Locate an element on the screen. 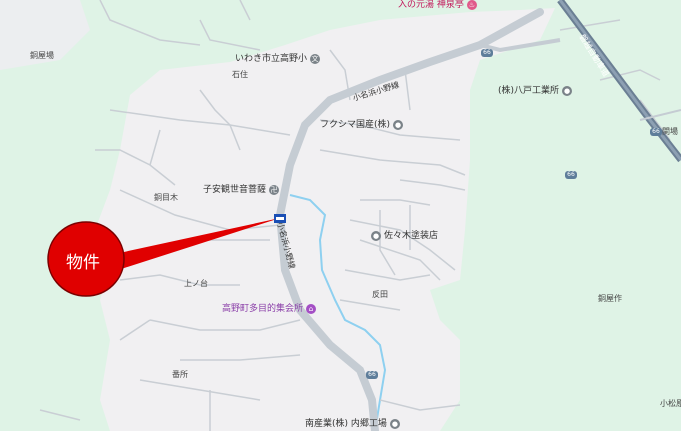  poi-sasaki: ● 佐々木塗装店 is located at coordinates (404, 236).